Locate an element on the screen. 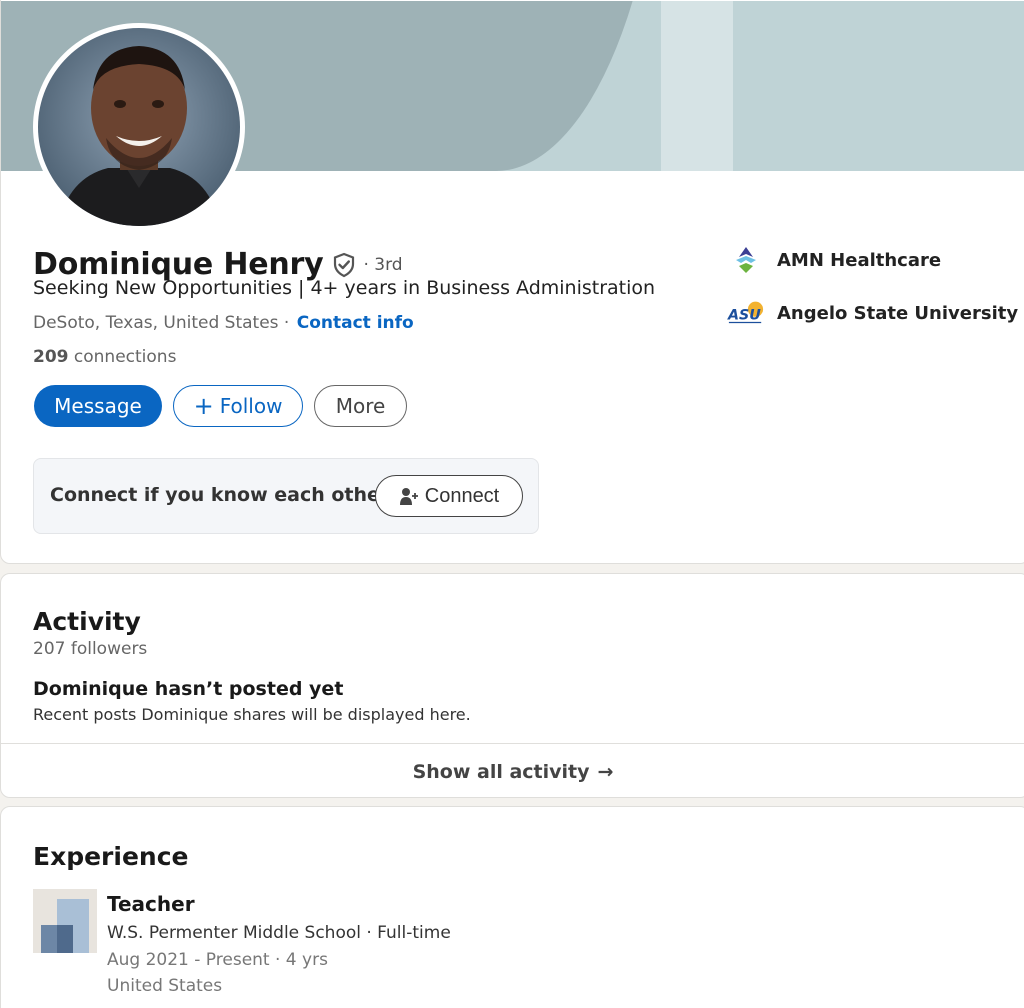 Image resolution: width=1024 pixels, height=1008 pixels. org-name: AMN Healthcare is located at coordinates (859, 260).